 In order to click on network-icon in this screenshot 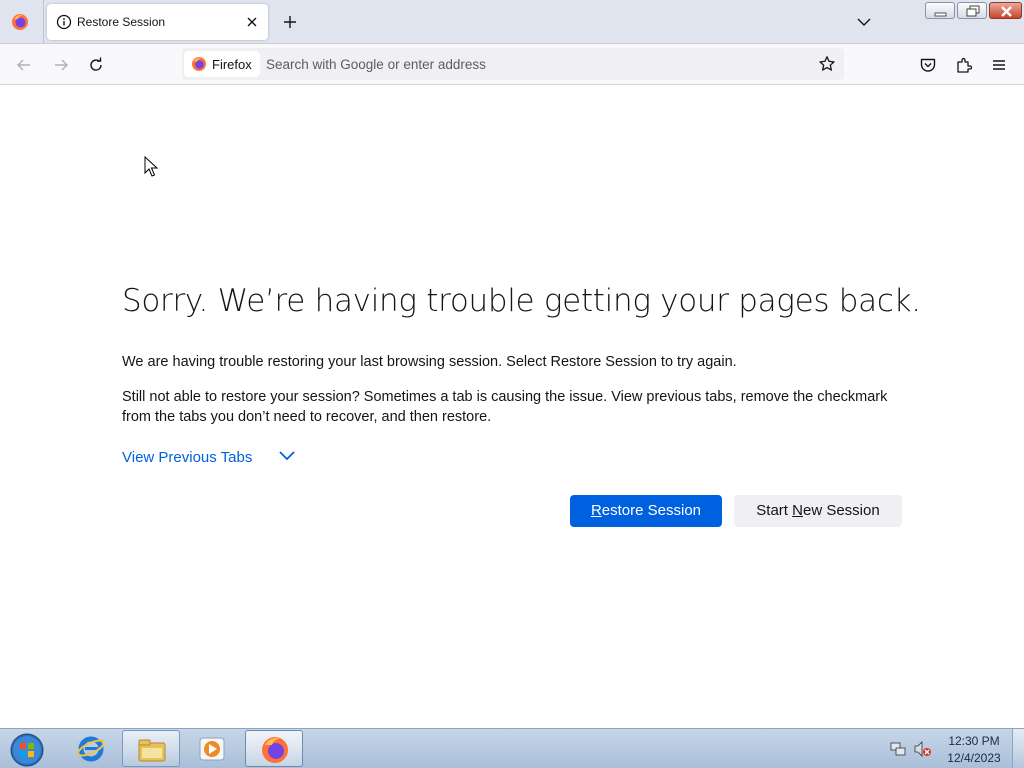, I will do `click(898, 749)`.